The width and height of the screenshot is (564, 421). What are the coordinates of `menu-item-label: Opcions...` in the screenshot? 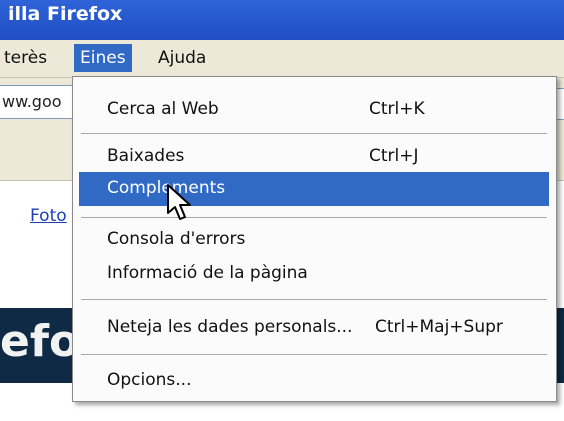 It's located at (149, 380).